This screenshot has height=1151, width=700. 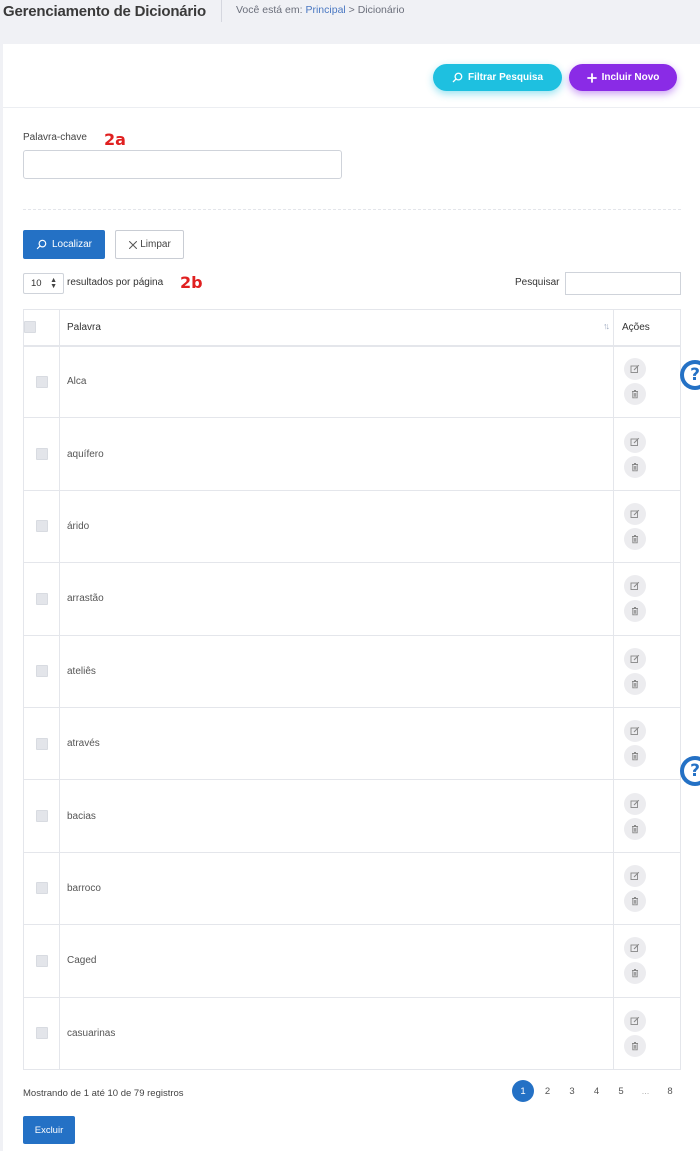 What do you see at coordinates (104, 11) in the screenshot?
I see `page-title: Gerenciamento de Dicionário` at bounding box center [104, 11].